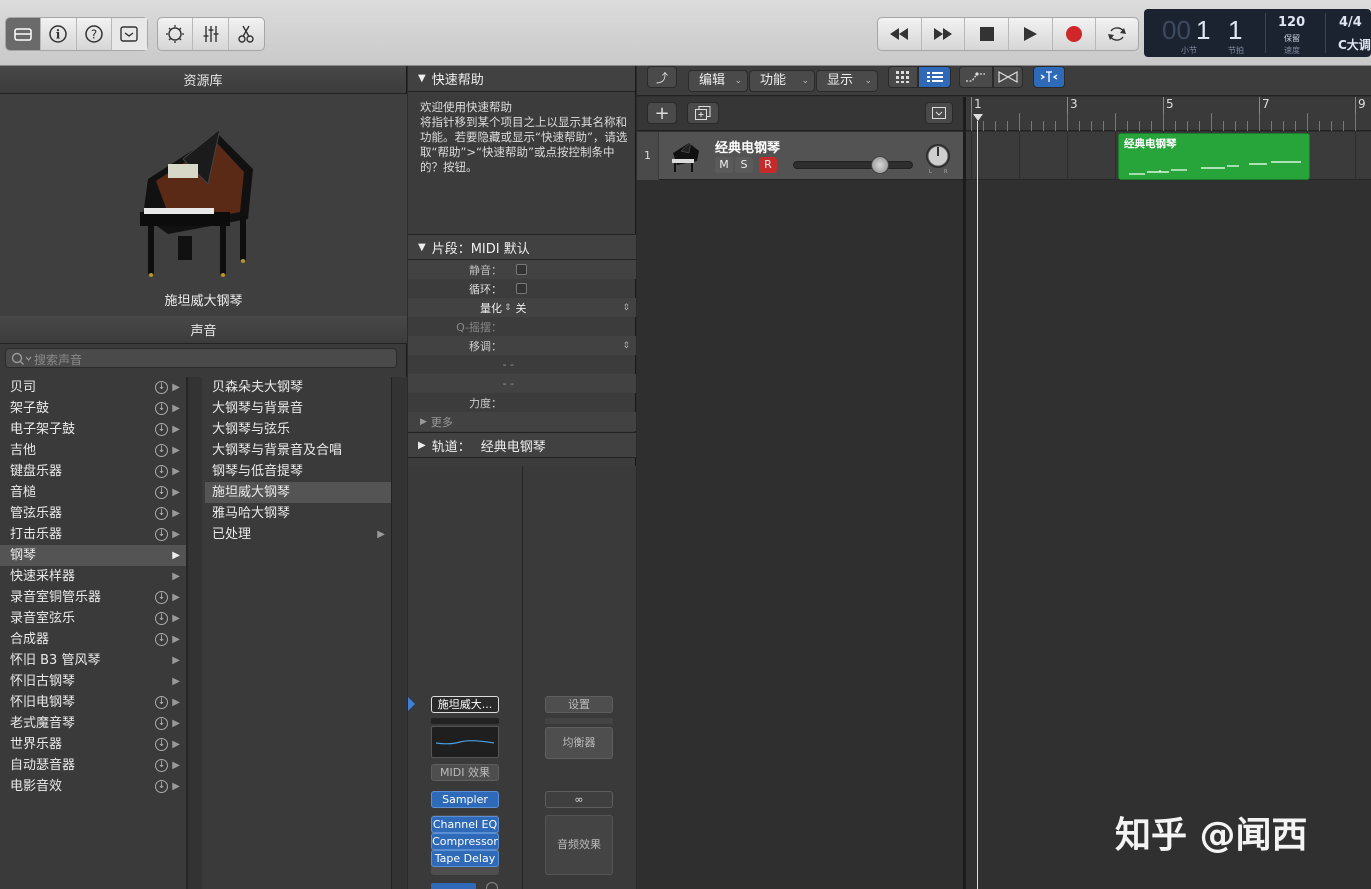 The height and width of the screenshot is (889, 1371). Describe the element at coordinates (93, 513) in the screenshot. I see `category-item: 管弦乐器 ↓ ▶` at that location.